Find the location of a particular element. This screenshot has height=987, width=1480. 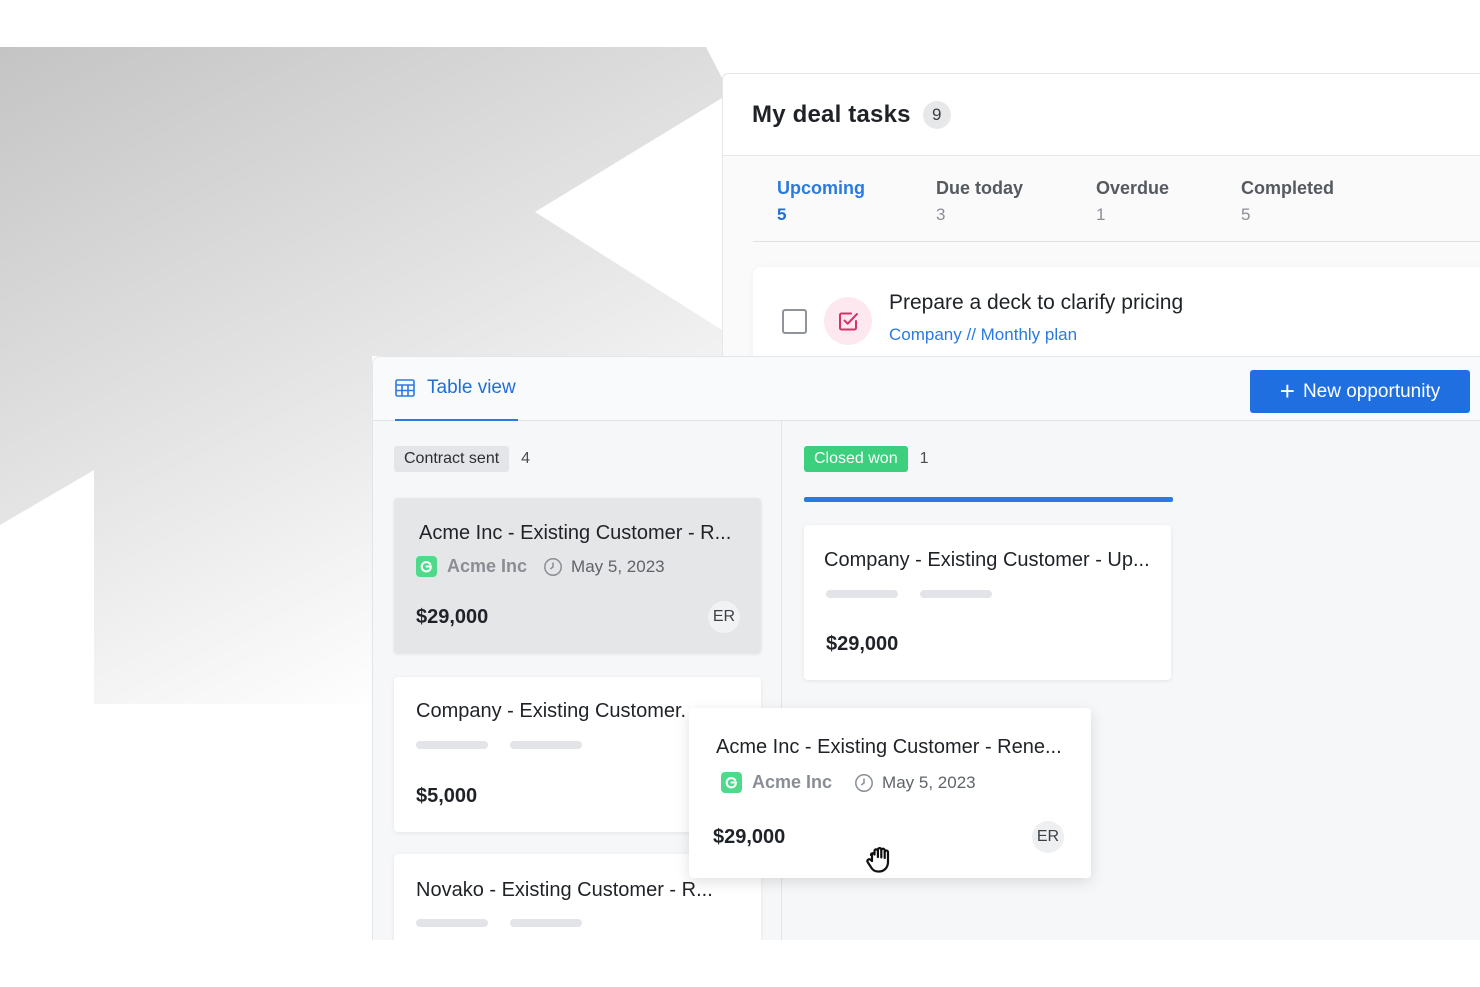

board-toolbar: Table view + New opportunity is located at coordinates (926, 389).